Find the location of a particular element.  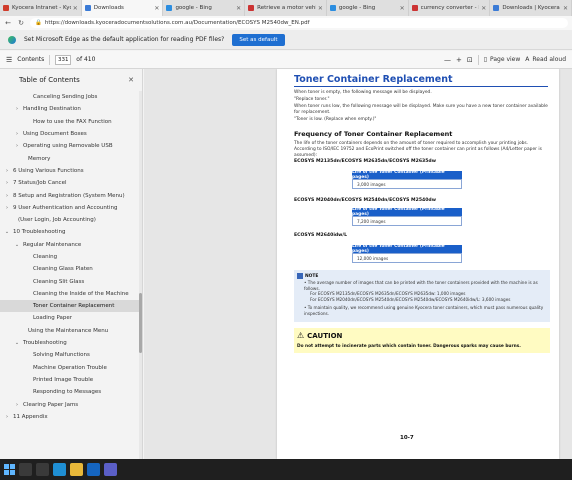

toc-item-label: Canceling Sending Jobs is located at coordinates (65, 97).